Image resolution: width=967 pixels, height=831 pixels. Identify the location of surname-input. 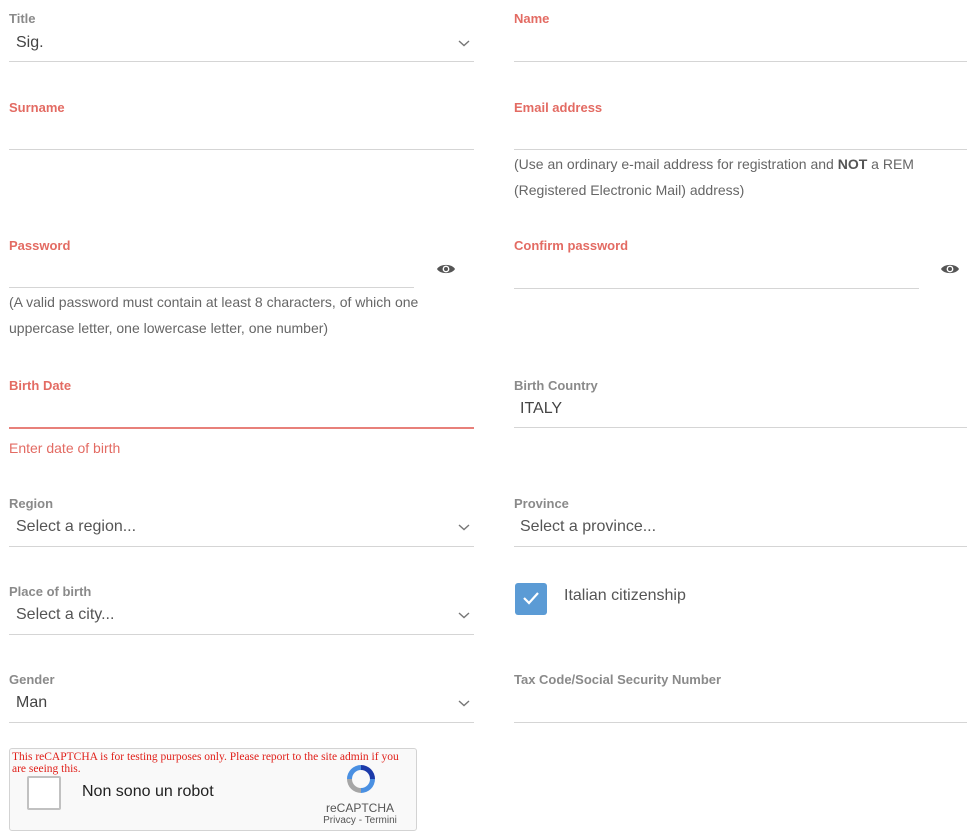
(241, 134).